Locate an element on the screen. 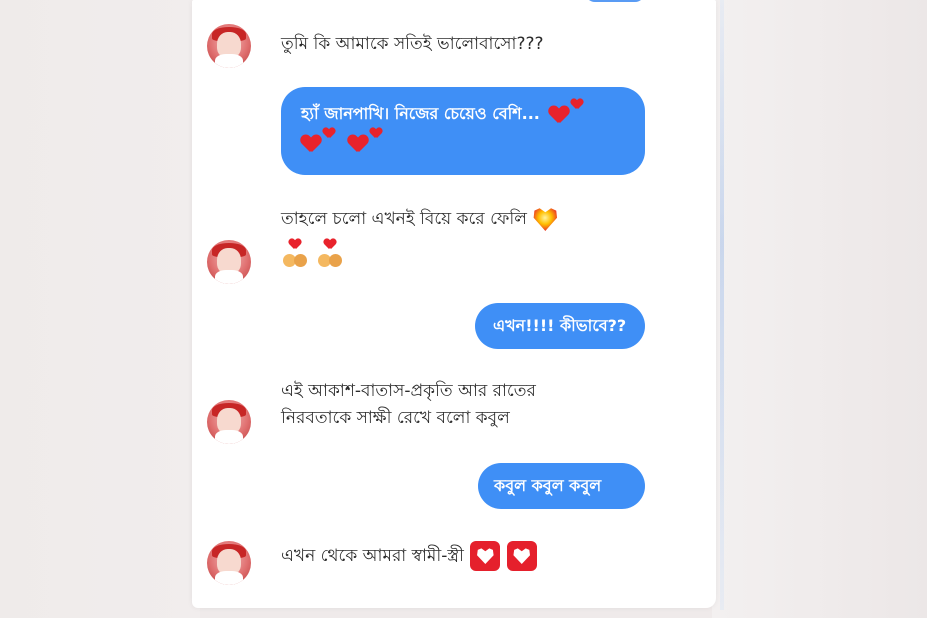  incoming-message: তাহলে চলো এখনই বিয়ে করে ফেলি is located at coordinates (419, 237).